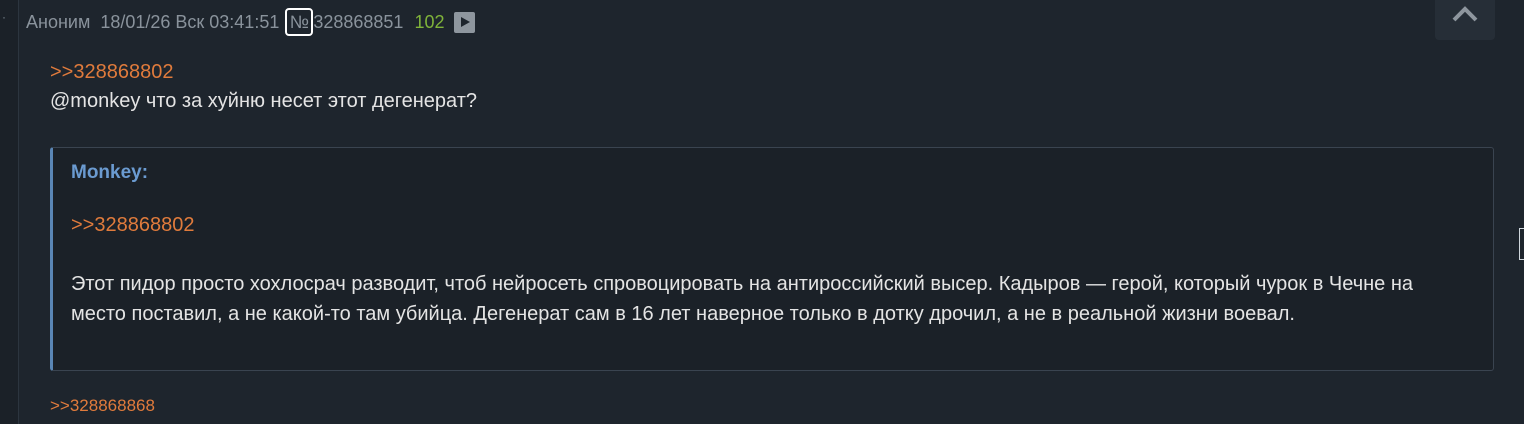  I want to click on scroll-up-button, so click(1465, 20).